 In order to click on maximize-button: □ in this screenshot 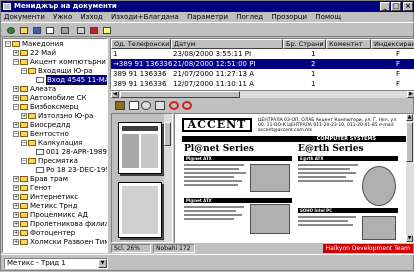, I will do `click(396, 6)`.